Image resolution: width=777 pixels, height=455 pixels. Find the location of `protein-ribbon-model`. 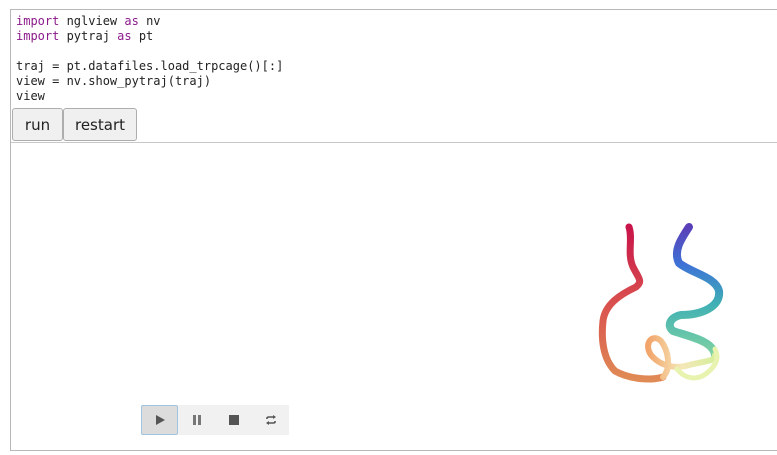

protein-ribbon-model is located at coordinates (656, 306).